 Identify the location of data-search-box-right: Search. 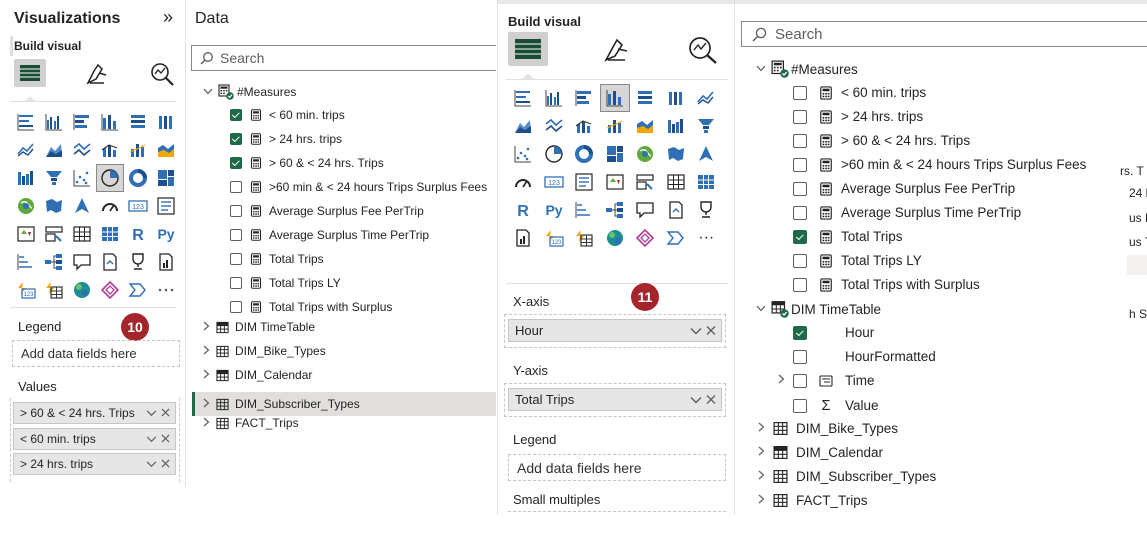
(944, 34).